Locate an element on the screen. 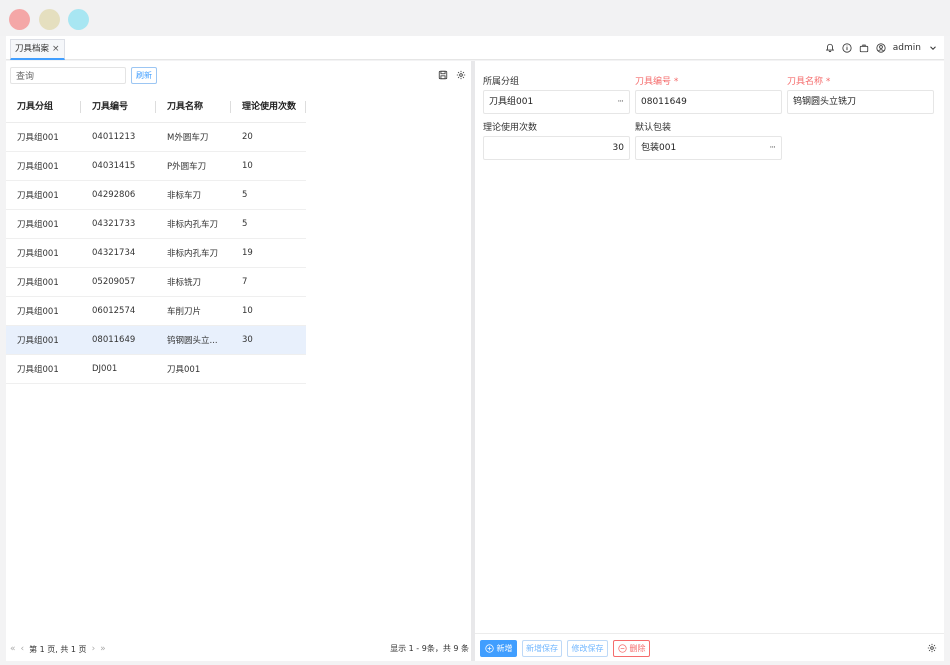  column-header: 刀具编号 is located at coordinates (118, 106).